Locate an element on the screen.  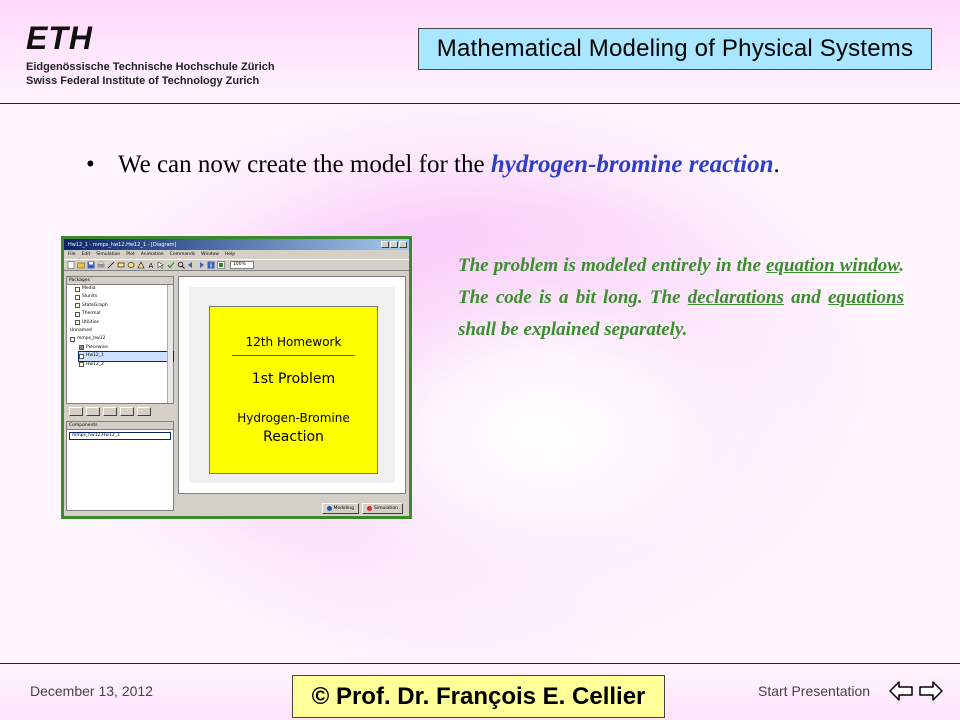
components-header: Components is located at coordinates (120, 426).